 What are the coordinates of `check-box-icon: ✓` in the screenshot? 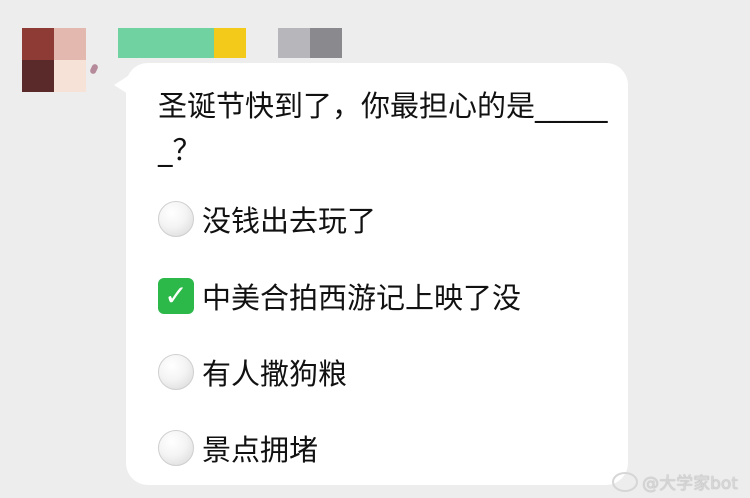 It's located at (176, 296).